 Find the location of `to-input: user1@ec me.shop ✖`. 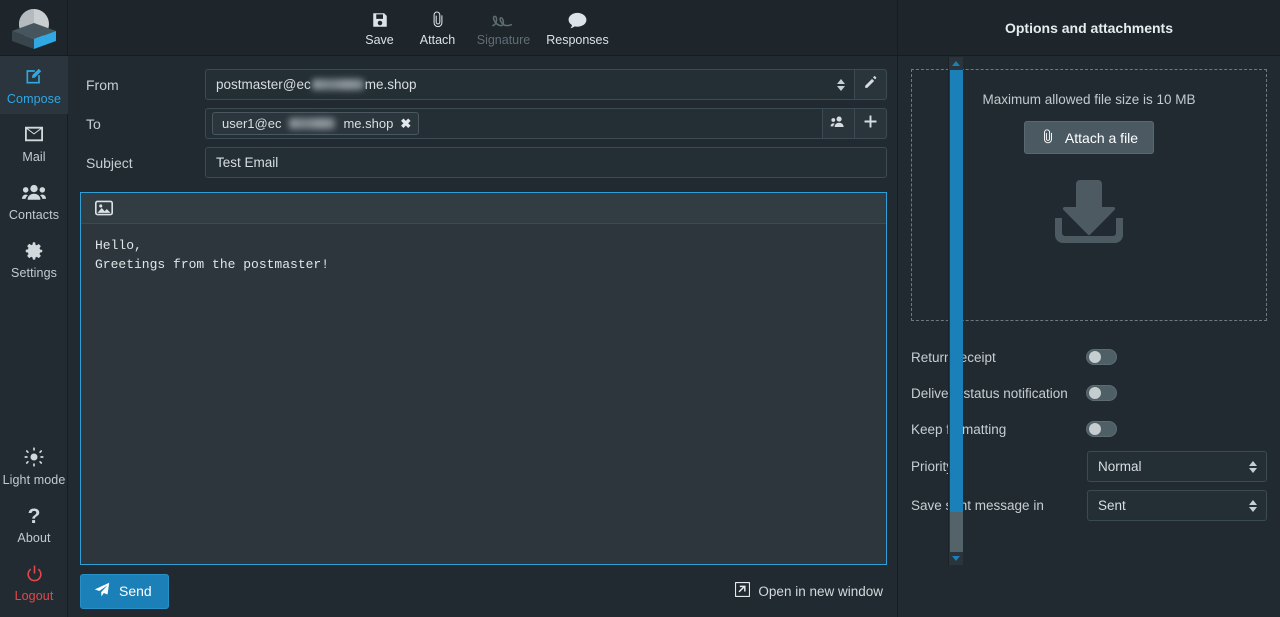

to-input: user1@ec me.shop ✖ is located at coordinates (514, 123).